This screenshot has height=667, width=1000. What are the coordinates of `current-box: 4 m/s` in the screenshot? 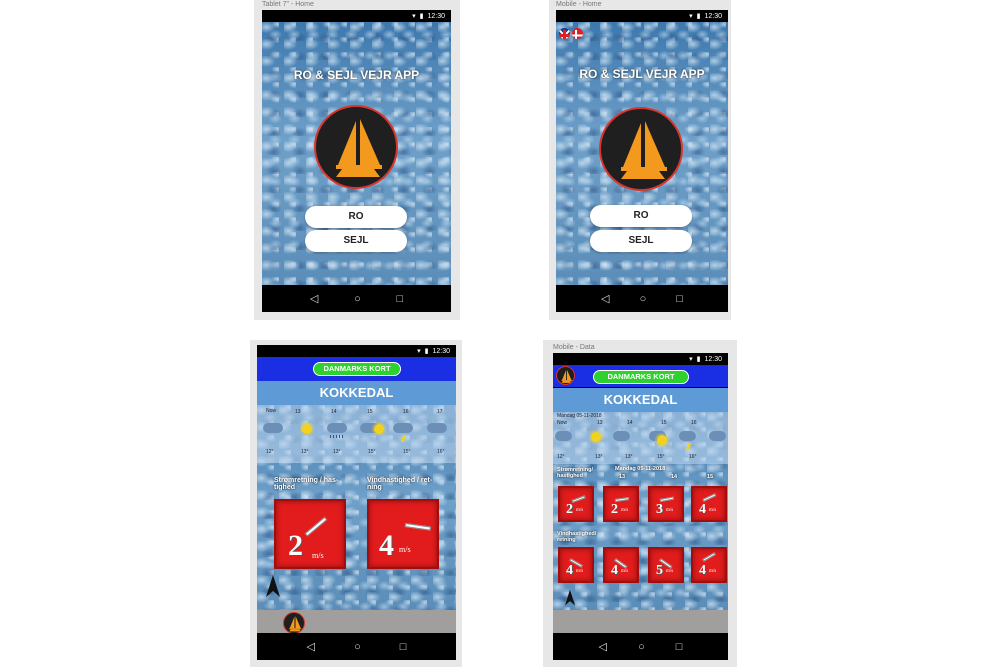 It's located at (709, 504).